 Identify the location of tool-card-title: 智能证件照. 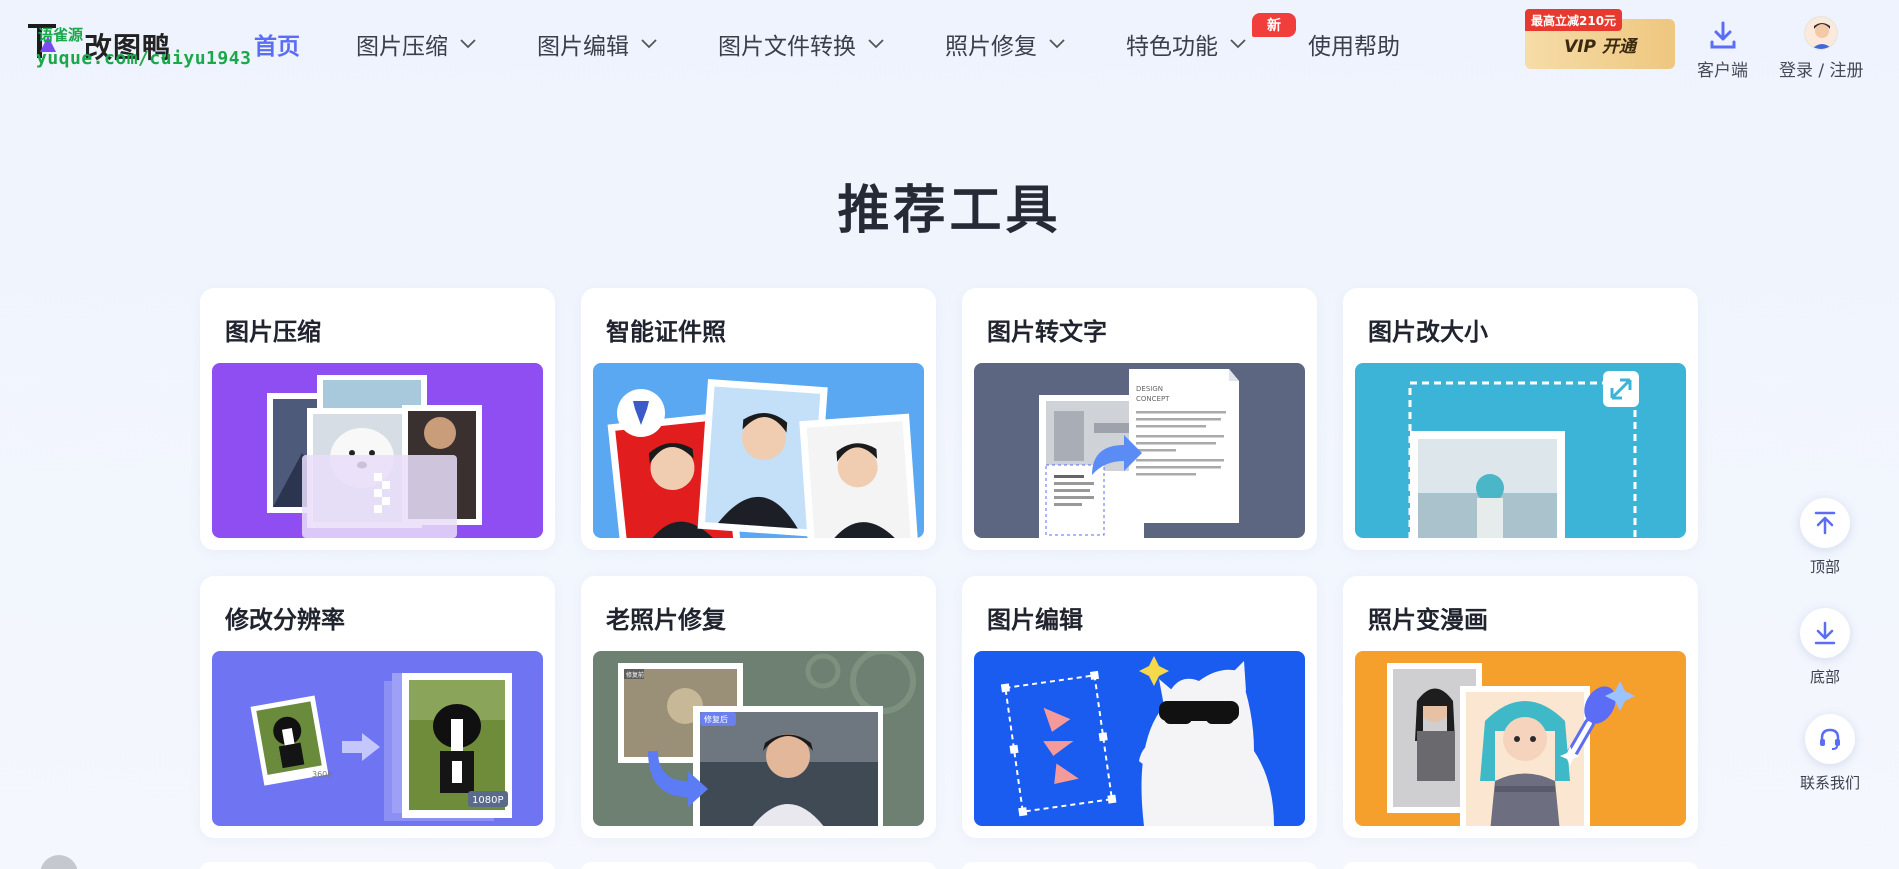
(666, 332).